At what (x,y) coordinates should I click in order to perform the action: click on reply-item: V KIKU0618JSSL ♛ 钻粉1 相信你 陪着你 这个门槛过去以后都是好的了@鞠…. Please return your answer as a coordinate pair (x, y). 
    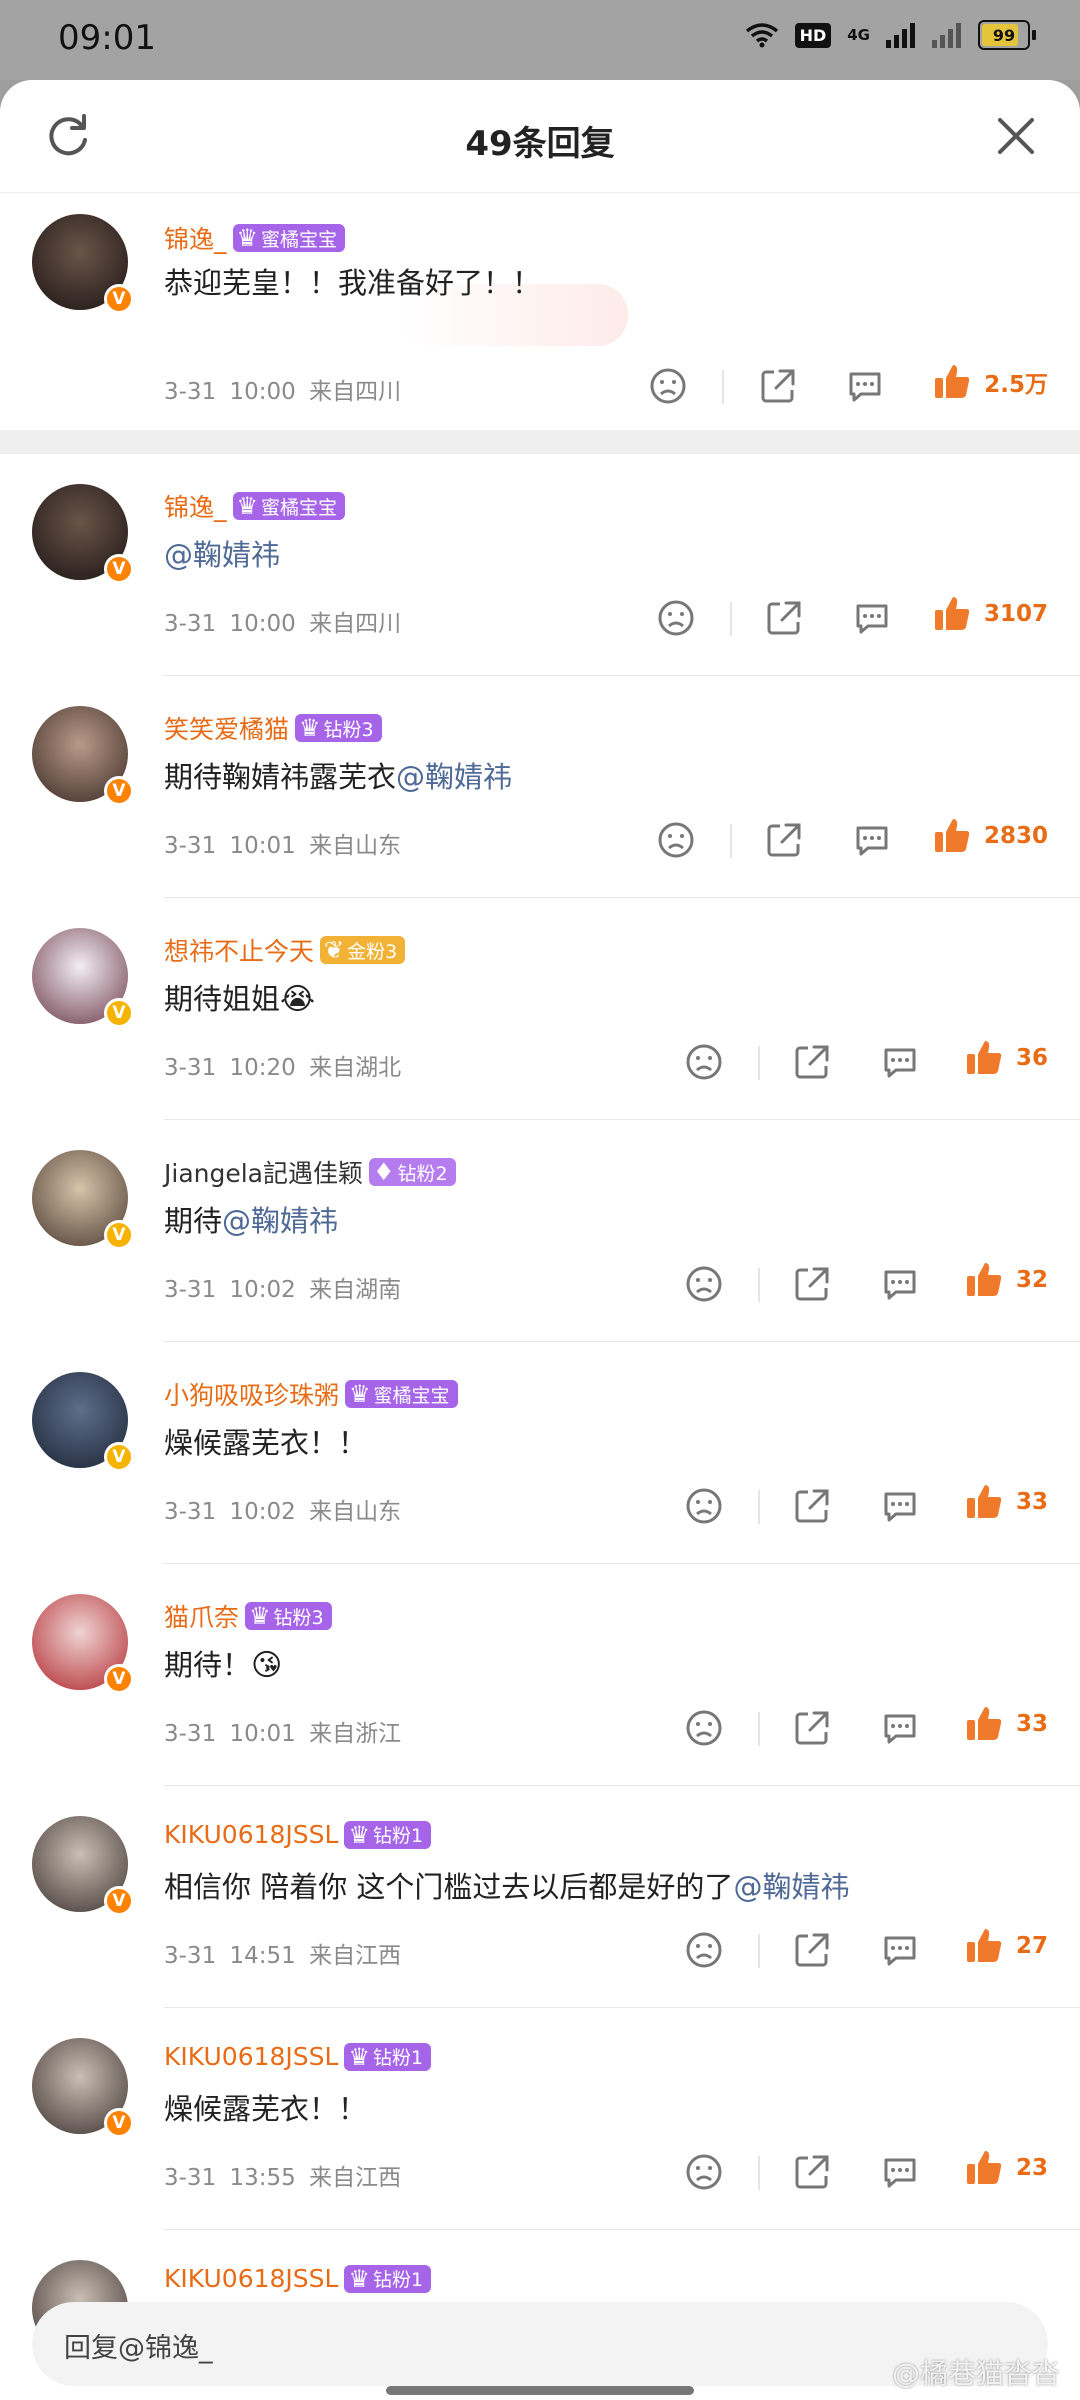
    Looking at the image, I should click on (540, 1897).